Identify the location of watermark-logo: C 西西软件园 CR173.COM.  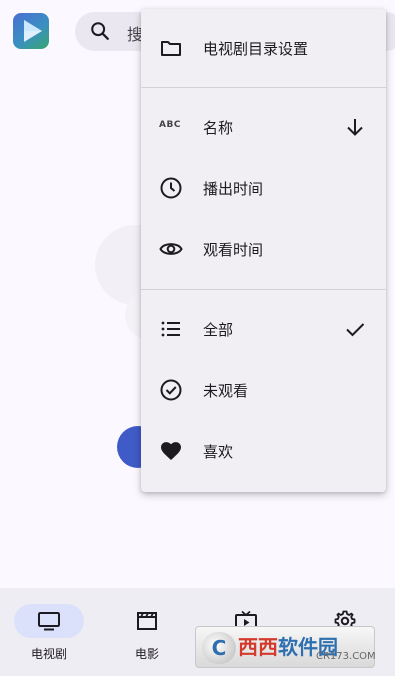
(285, 647).